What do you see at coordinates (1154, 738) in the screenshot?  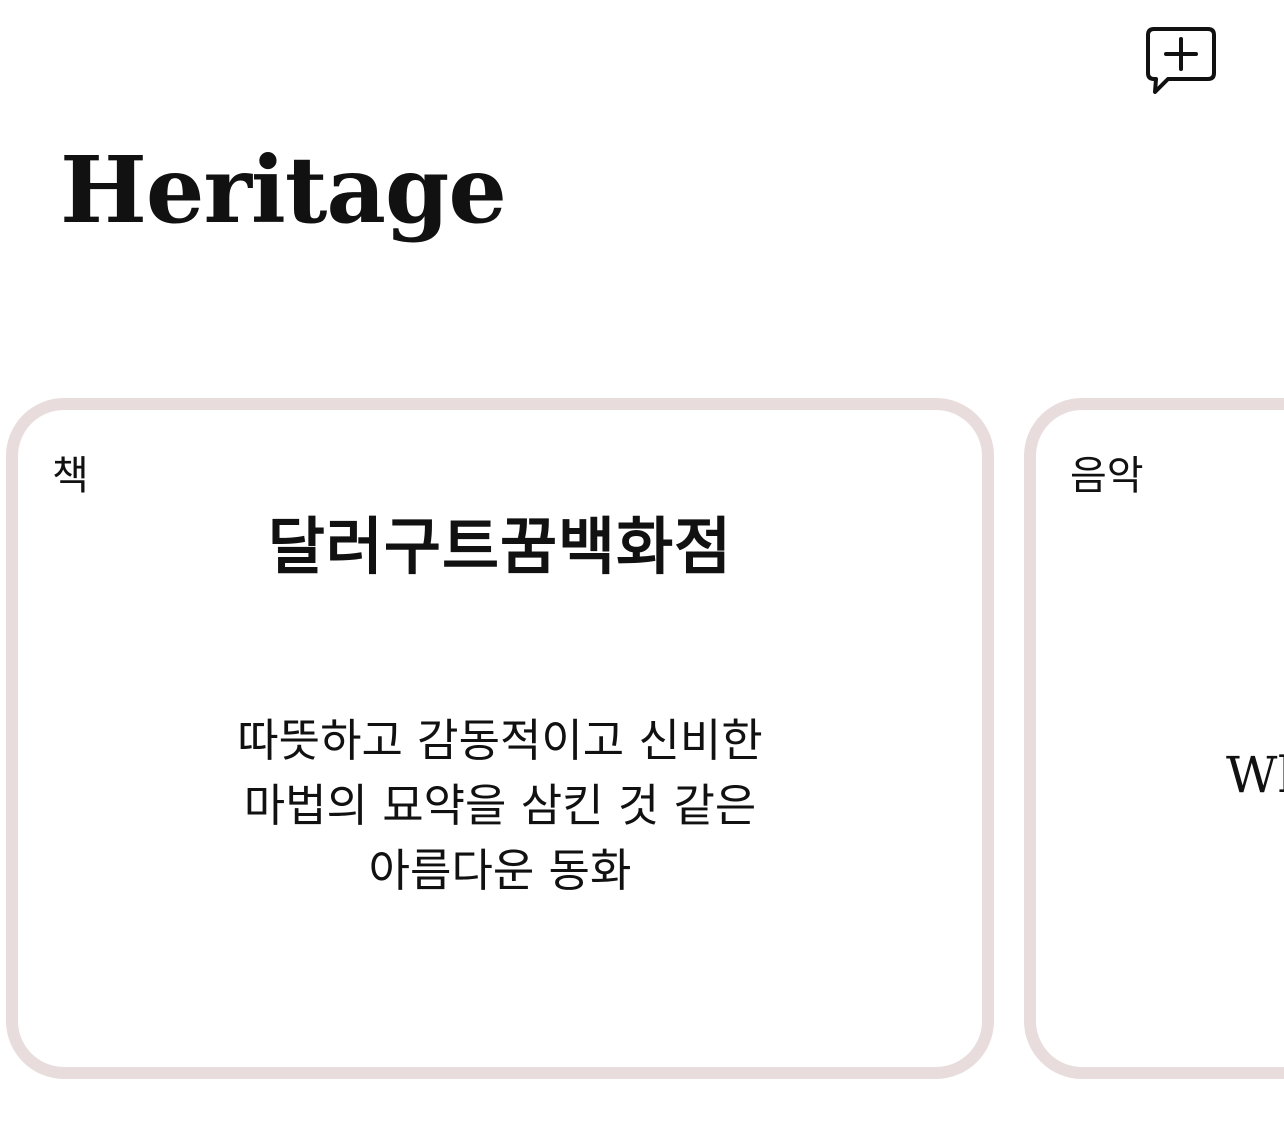 I see `card-music: 음악 Wh` at bounding box center [1154, 738].